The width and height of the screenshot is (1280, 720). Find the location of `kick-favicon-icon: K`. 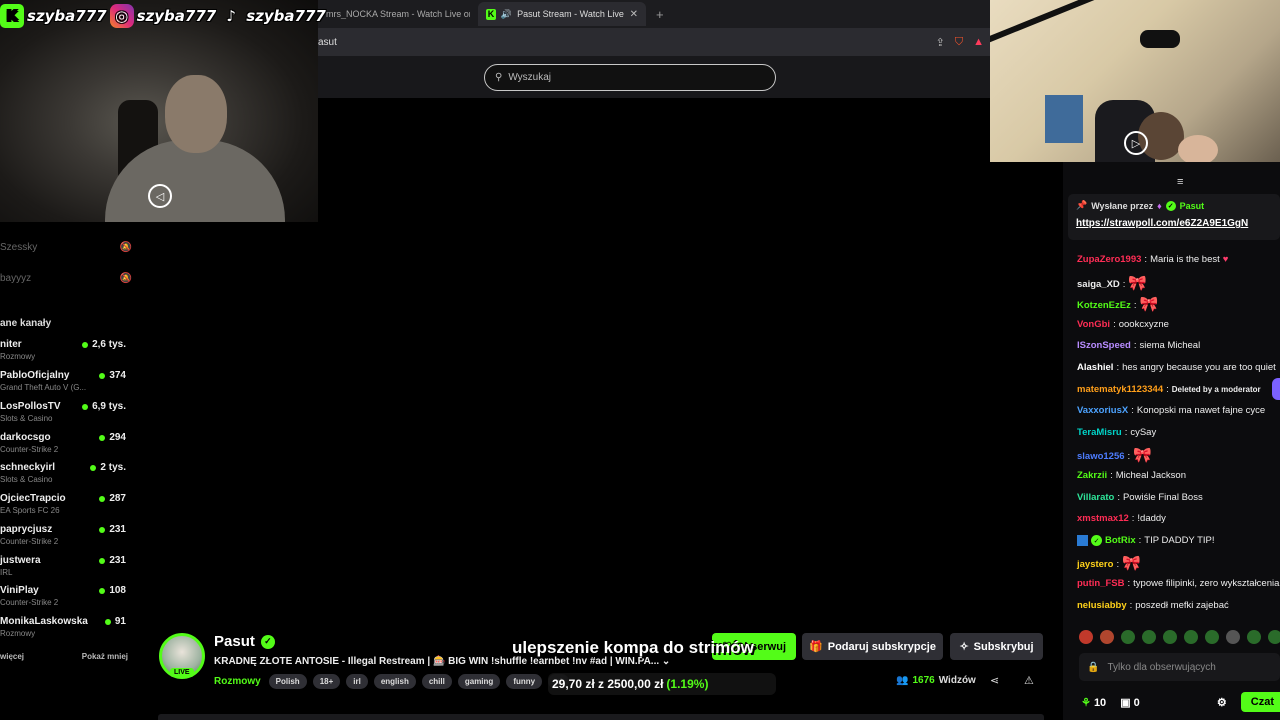

kick-favicon-icon: K is located at coordinates (491, 14).